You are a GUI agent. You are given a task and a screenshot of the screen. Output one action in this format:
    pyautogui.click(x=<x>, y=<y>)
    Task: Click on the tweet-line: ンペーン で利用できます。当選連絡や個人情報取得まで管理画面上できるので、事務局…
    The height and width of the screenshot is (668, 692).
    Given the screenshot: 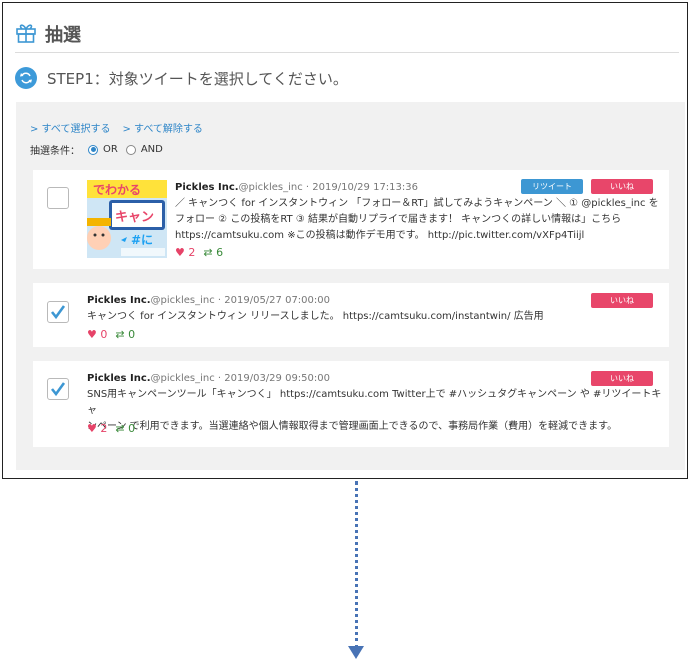 What is the action you would take?
    pyautogui.click(x=352, y=426)
    